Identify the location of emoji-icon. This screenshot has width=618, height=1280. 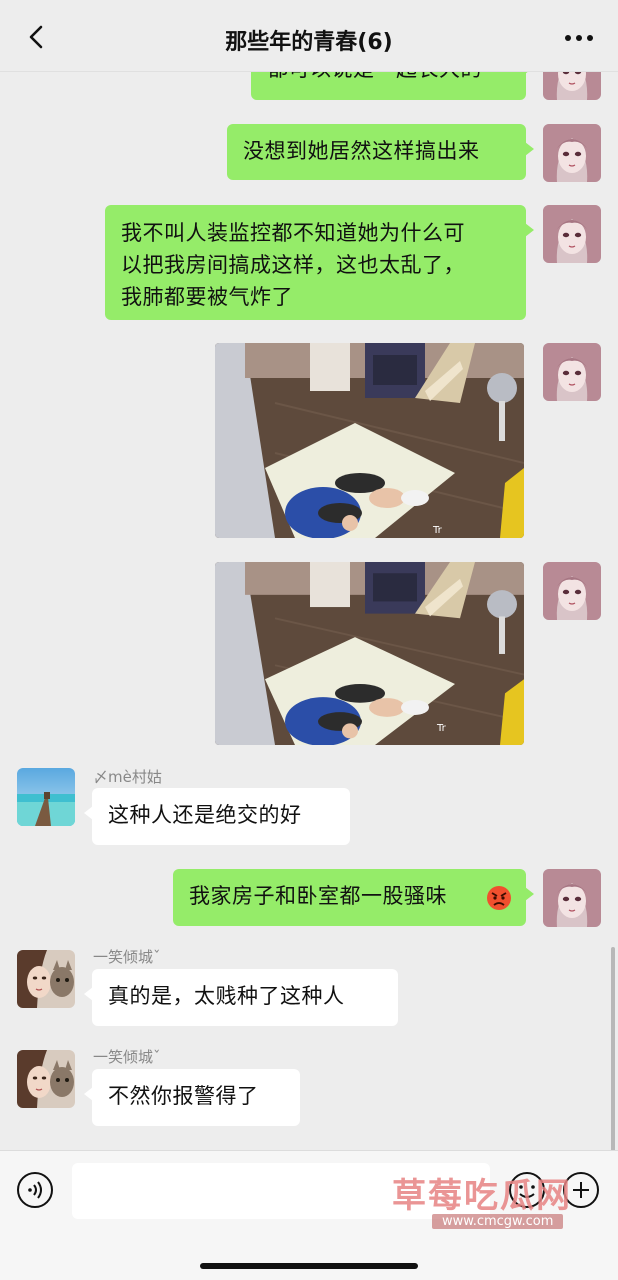
(527, 1190).